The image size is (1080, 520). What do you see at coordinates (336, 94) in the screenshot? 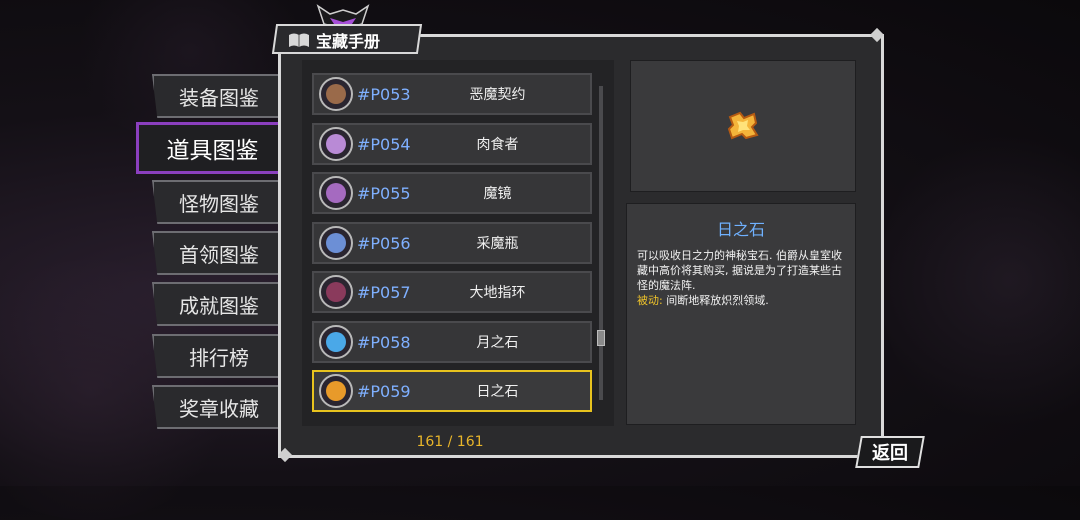
I see `scroll-icon` at bounding box center [336, 94].